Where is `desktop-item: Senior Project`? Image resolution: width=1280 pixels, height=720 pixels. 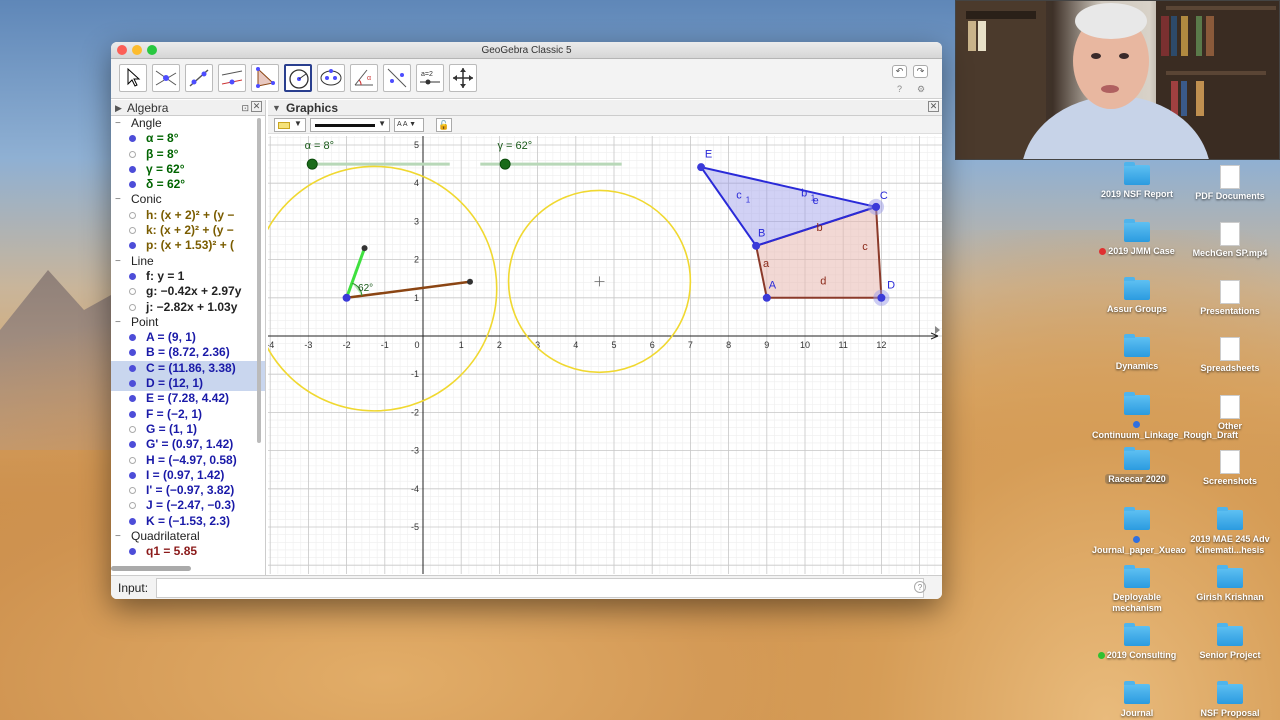 desktop-item: Senior Project is located at coordinates (1230, 642).